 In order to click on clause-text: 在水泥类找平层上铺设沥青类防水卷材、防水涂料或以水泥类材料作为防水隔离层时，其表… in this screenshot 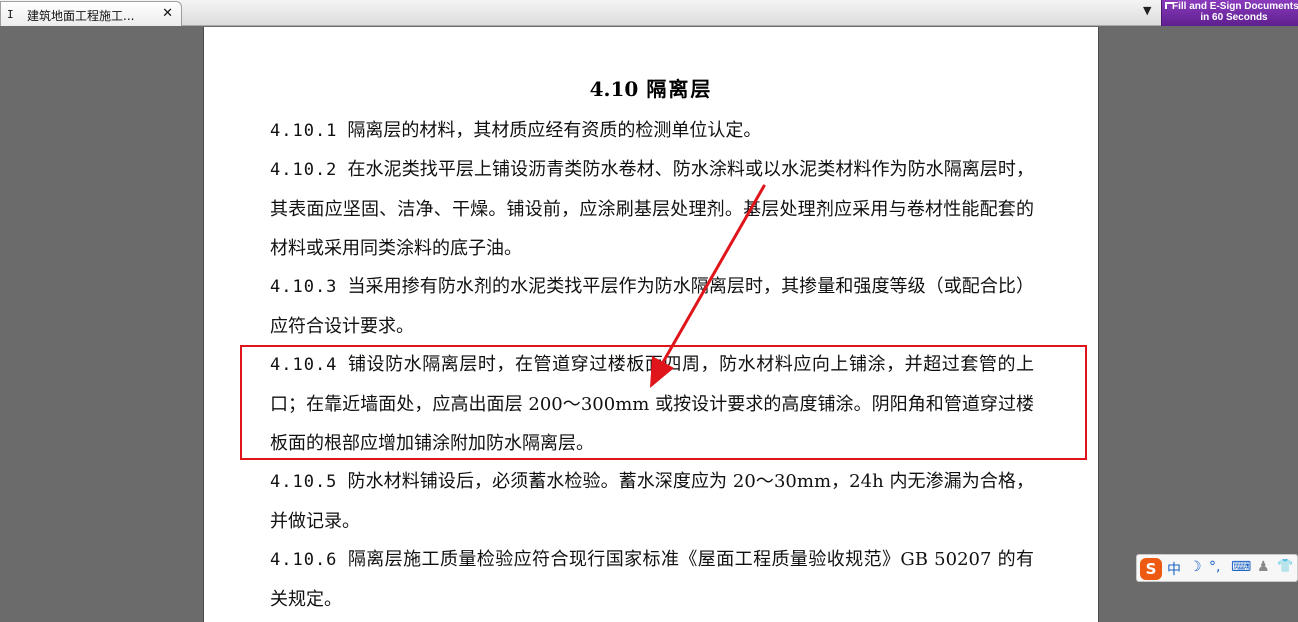, I will do `click(652, 209)`.